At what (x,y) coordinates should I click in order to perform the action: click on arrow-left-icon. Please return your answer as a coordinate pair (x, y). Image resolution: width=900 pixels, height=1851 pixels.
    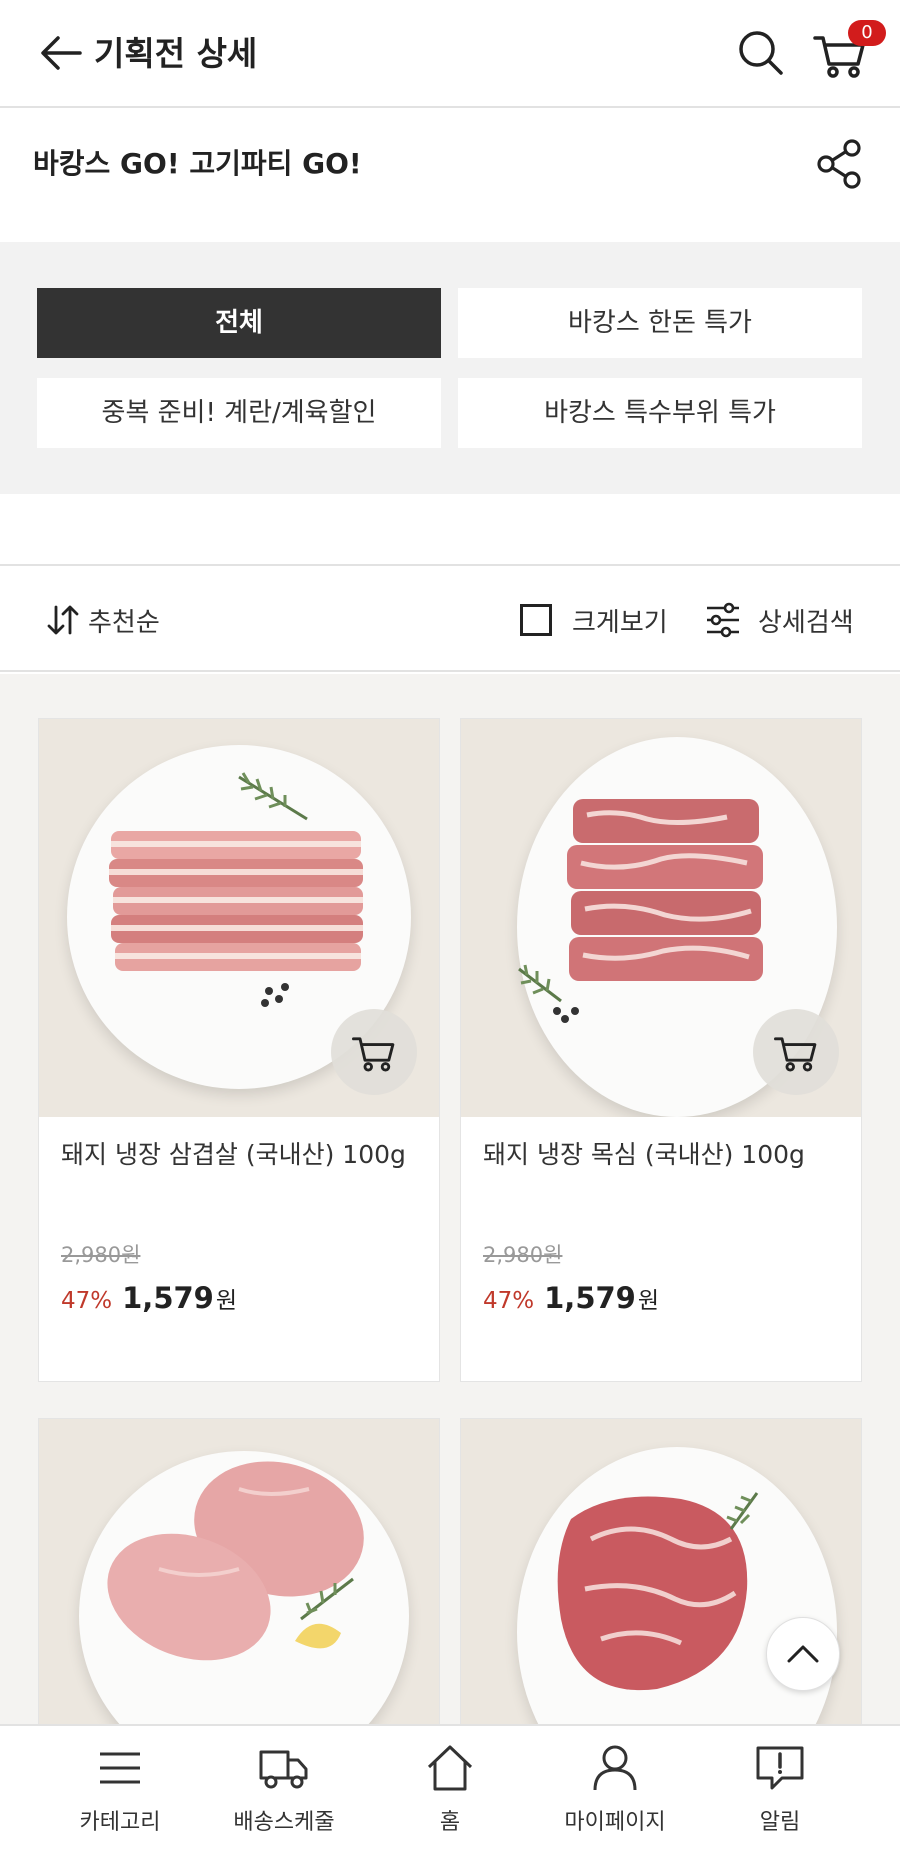
    Looking at the image, I should click on (61, 53).